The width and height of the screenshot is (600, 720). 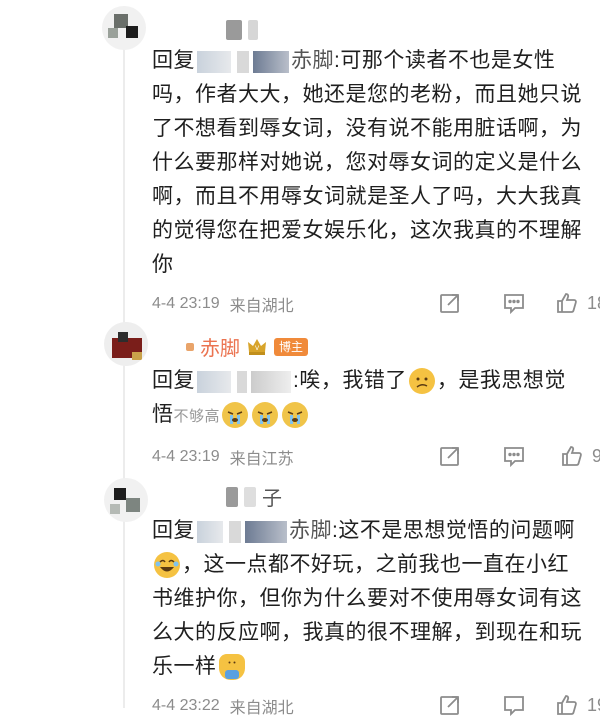 What do you see at coordinates (223, 304) in the screenshot?
I see `comment-meta: 4-4 23:19 来自湖北` at bounding box center [223, 304].